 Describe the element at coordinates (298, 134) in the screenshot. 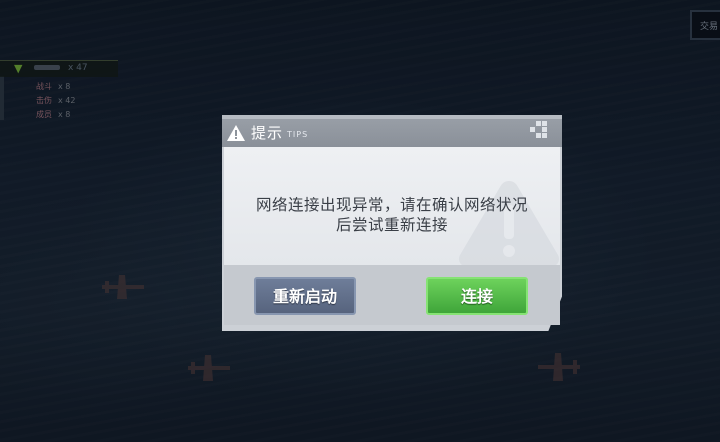

I see `dialog-subtitle: TIPS` at that location.